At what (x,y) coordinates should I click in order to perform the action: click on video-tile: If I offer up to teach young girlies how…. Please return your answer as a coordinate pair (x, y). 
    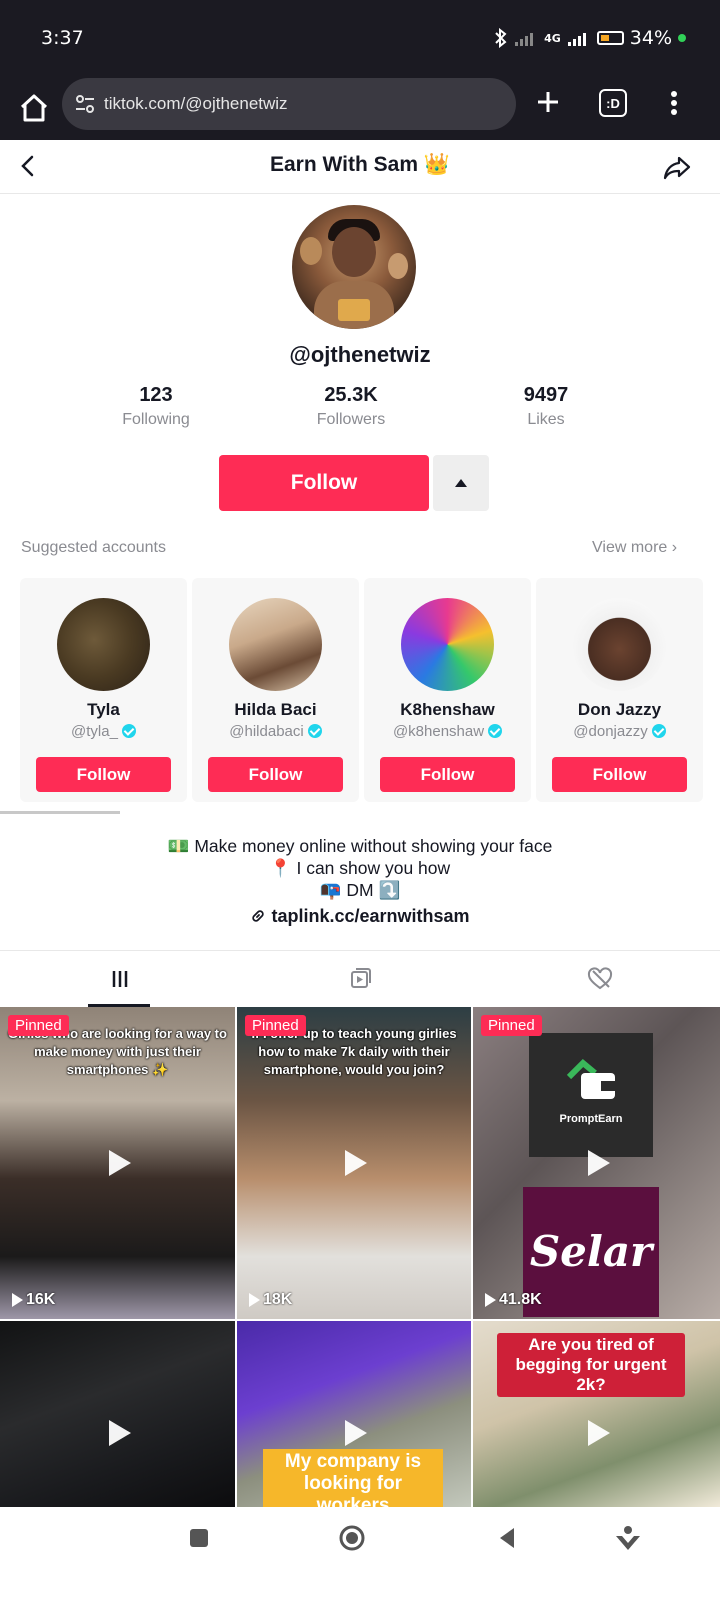
    Looking at the image, I should click on (354, 1163).